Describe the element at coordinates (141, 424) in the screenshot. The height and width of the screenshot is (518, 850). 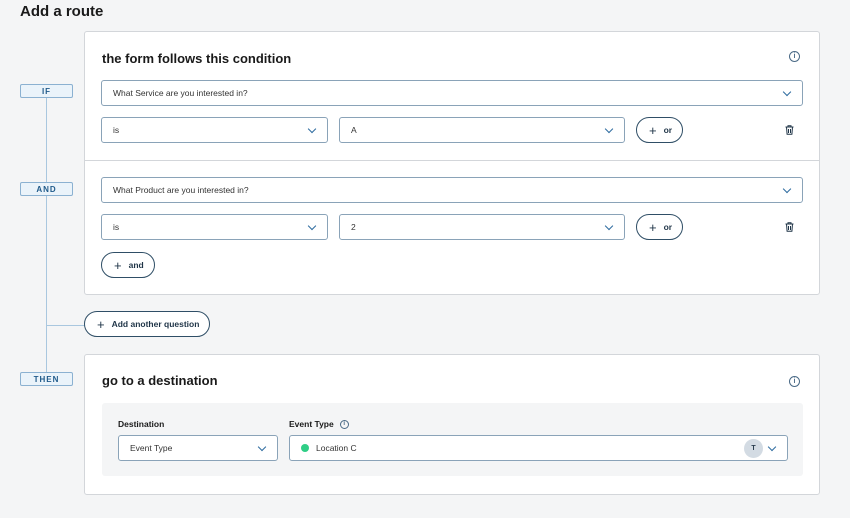
I see `destination-label: Destination` at that location.